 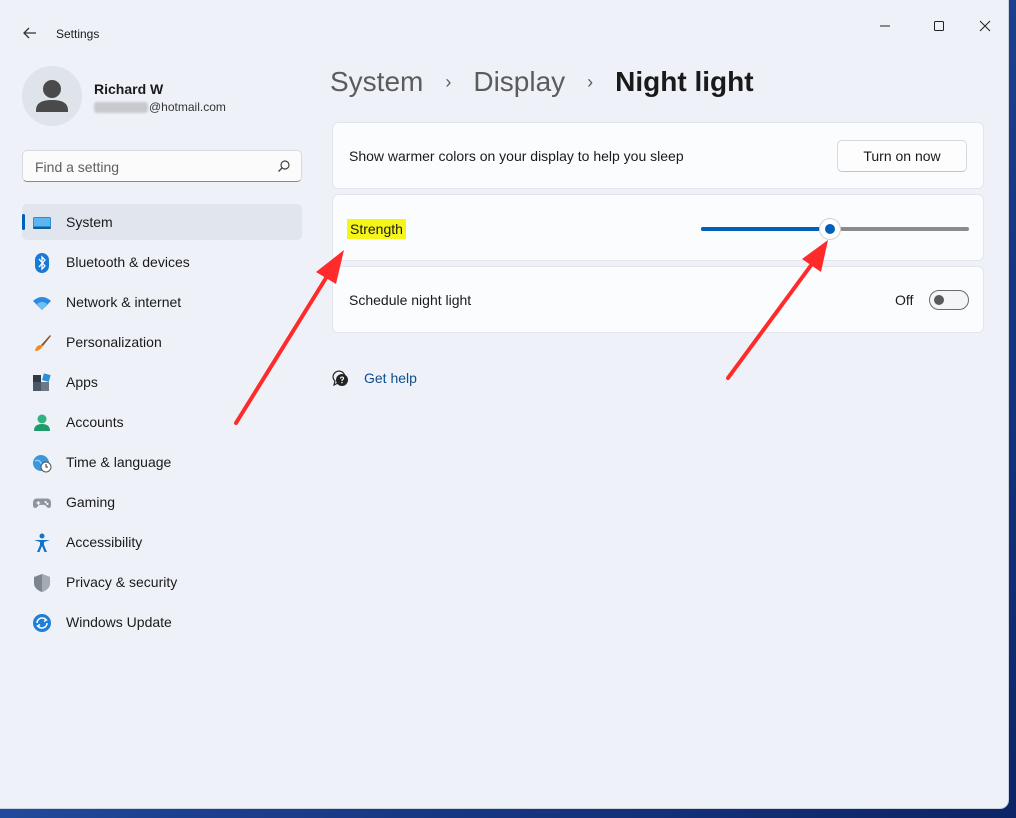 I want to click on sidebar-item-apps: Apps, so click(x=162, y=382).